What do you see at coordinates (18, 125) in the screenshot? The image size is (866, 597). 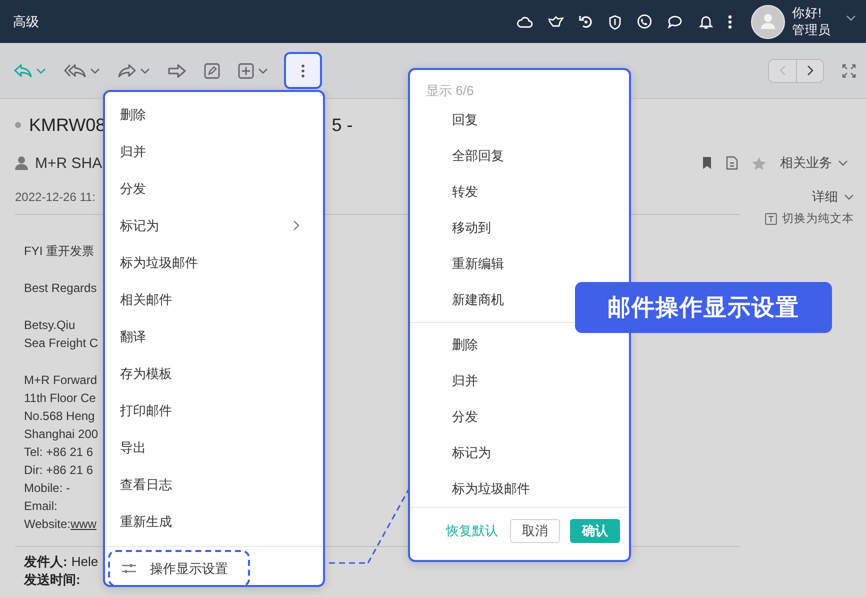 I see `status-dot` at bounding box center [18, 125].